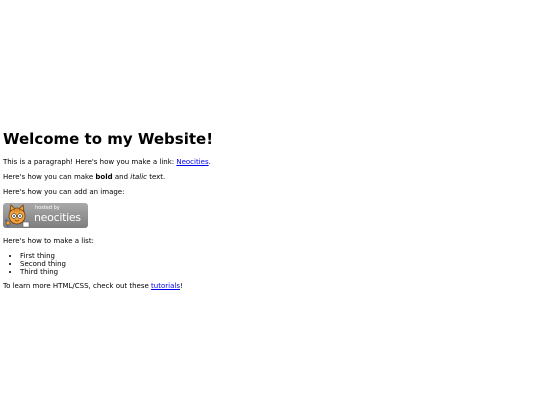 The height and width of the screenshot is (405, 540). I want to click on formatting-text-after: text., so click(156, 177).